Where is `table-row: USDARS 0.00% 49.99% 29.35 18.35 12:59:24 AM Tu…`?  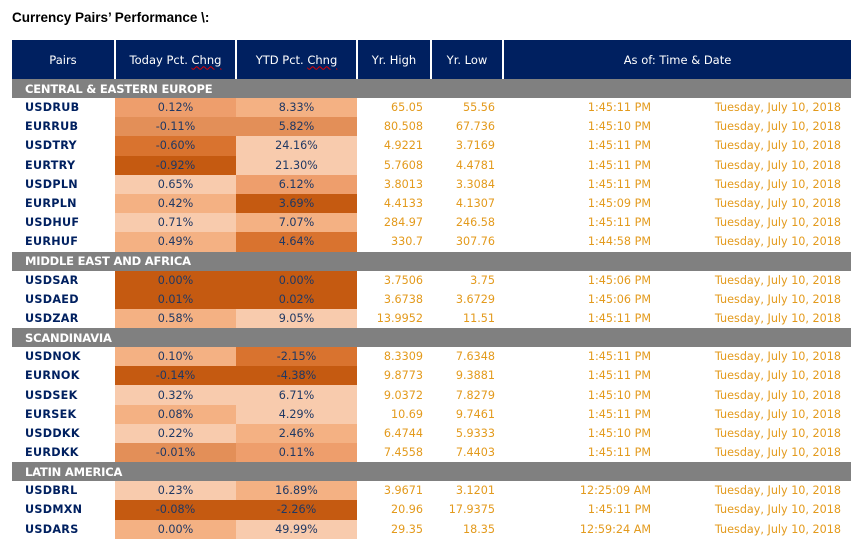
table-row: USDARS 0.00% 49.99% 29.35 18.35 12:59:24 AM Tu… is located at coordinates (431, 529).